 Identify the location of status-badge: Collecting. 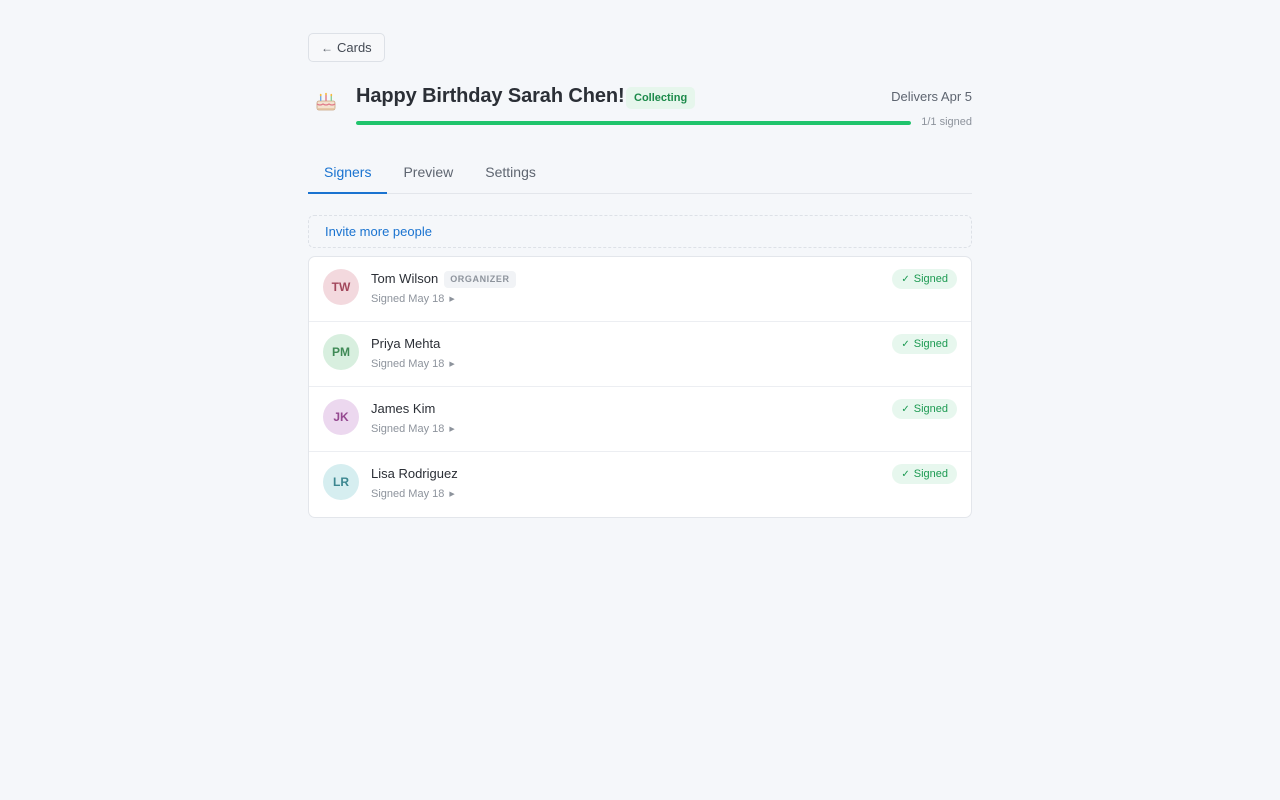
(661, 98).